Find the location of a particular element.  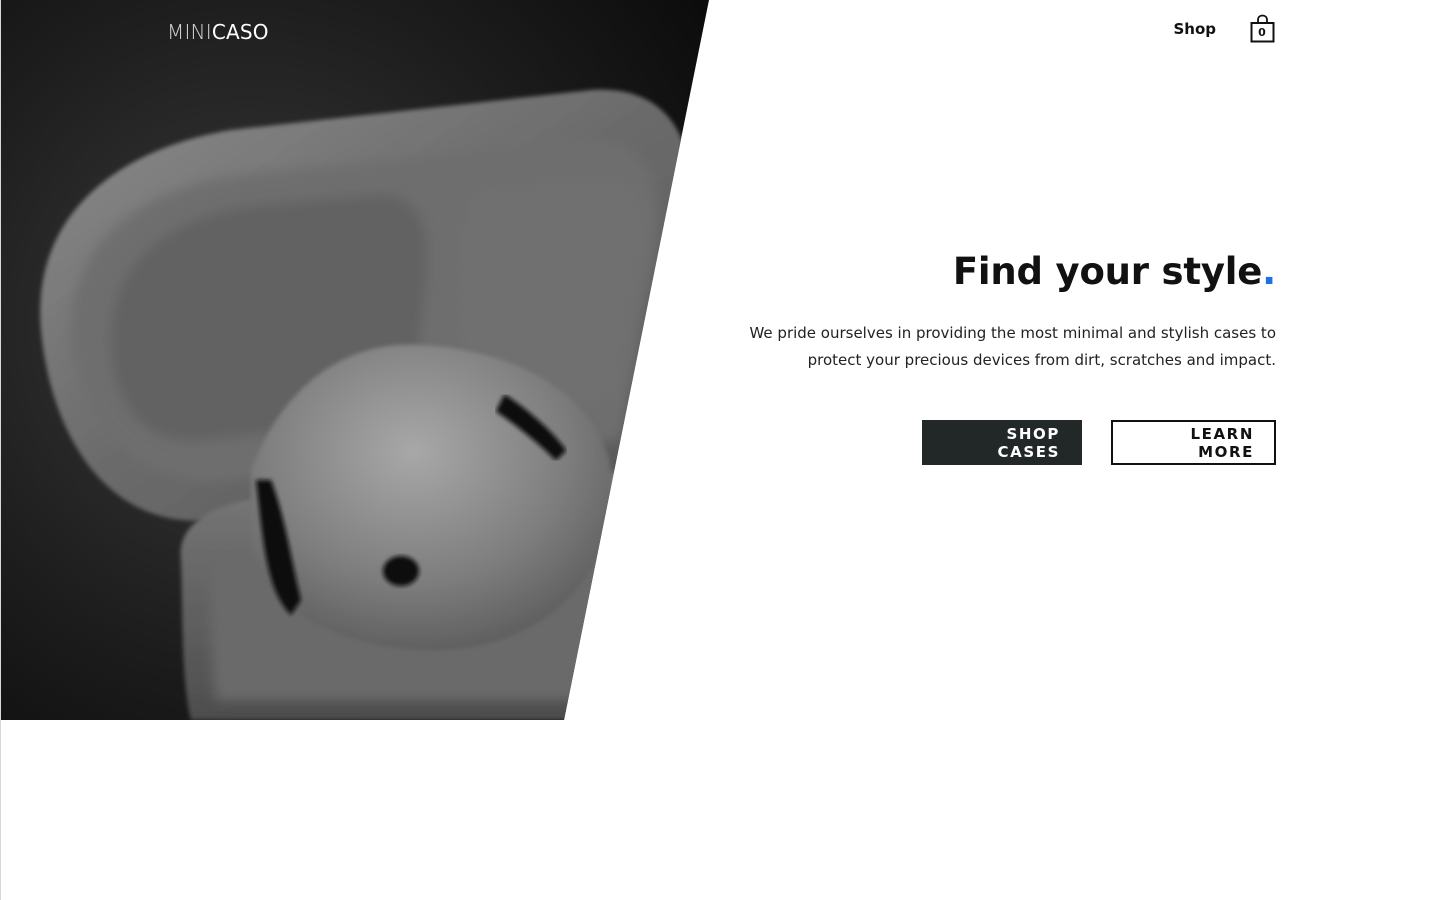

cart-count-badge: 0 is located at coordinates (1262, 32).